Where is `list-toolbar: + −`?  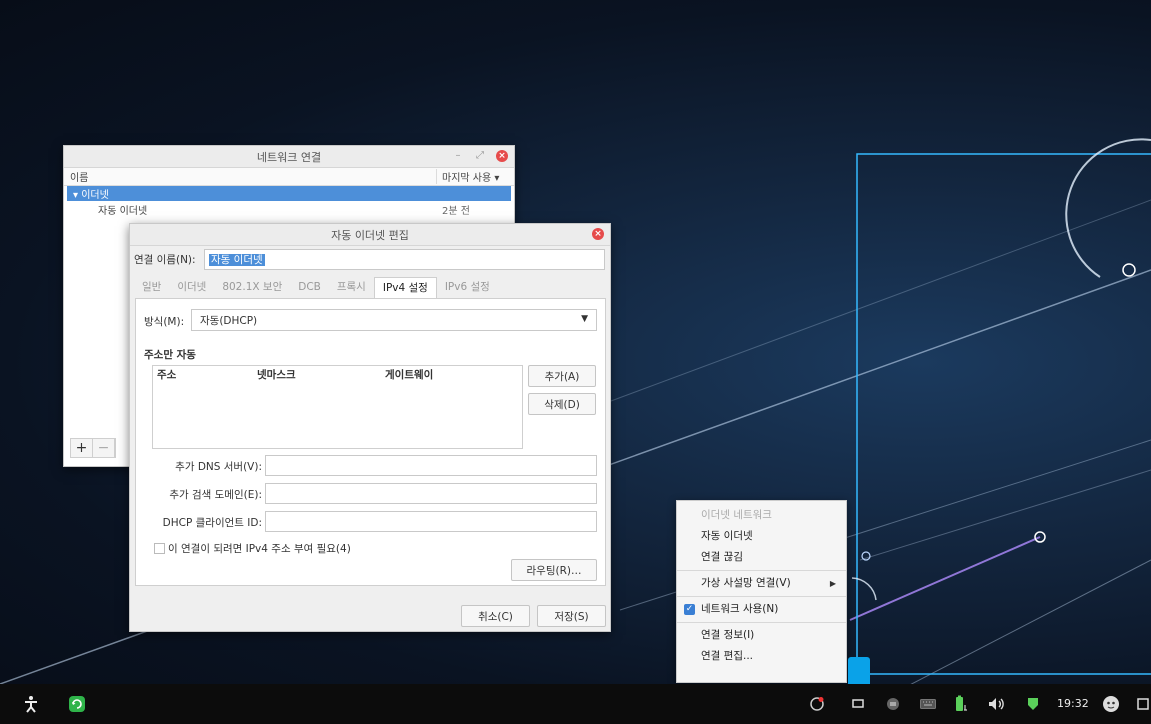
list-toolbar: + − is located at coordinates (93, 448).